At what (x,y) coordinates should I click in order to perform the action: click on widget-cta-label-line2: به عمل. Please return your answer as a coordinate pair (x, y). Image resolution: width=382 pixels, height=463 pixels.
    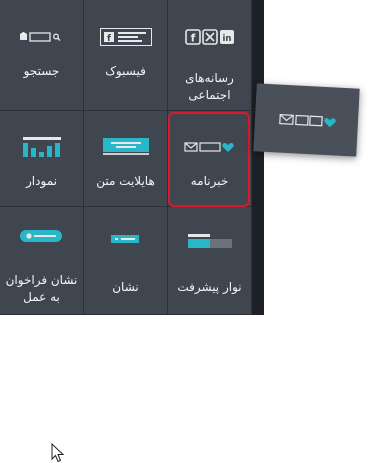
    Looking at the image, I should click on (41, 297).